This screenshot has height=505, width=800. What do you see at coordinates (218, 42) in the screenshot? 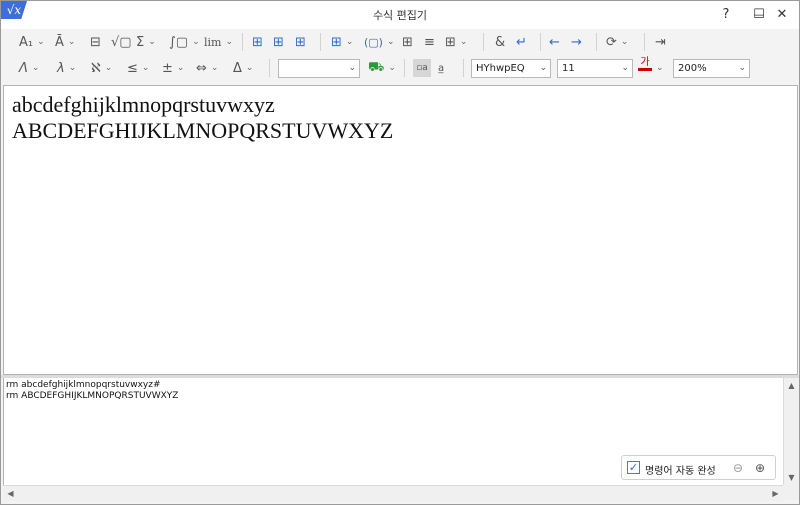
I see `limit-button: lim ⌄` at bounding box center [218, 42].